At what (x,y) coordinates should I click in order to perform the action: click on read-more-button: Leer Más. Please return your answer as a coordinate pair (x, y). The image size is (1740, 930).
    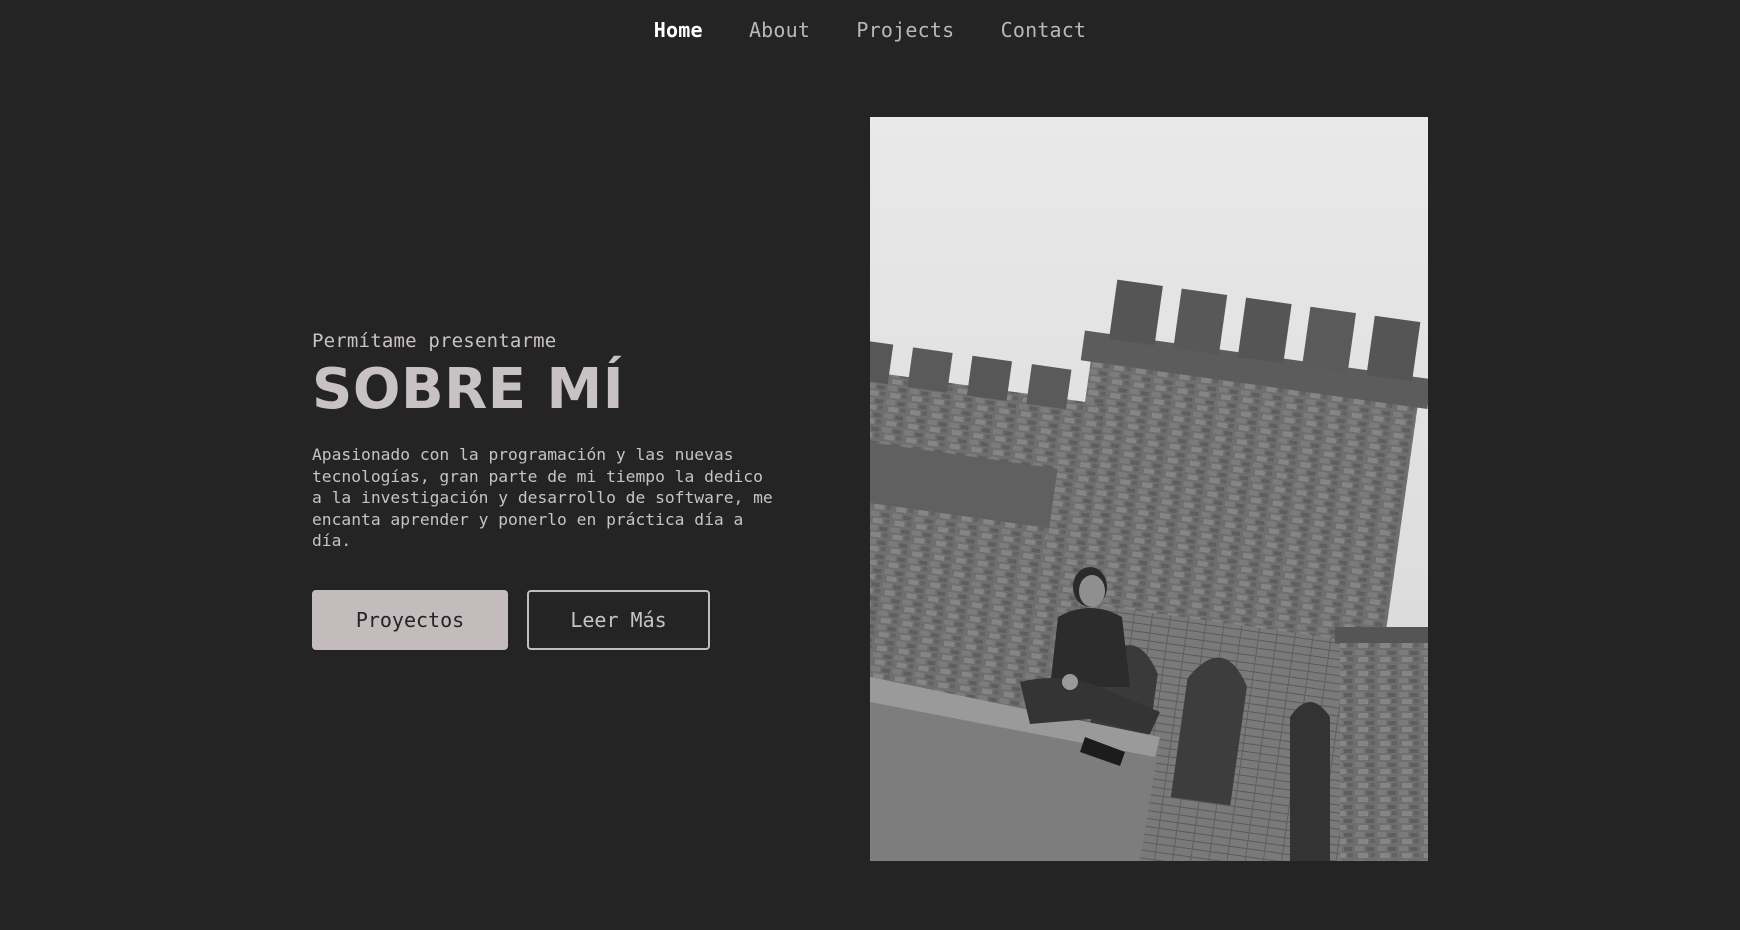
    Looking at the image, I should click on (618, 620).